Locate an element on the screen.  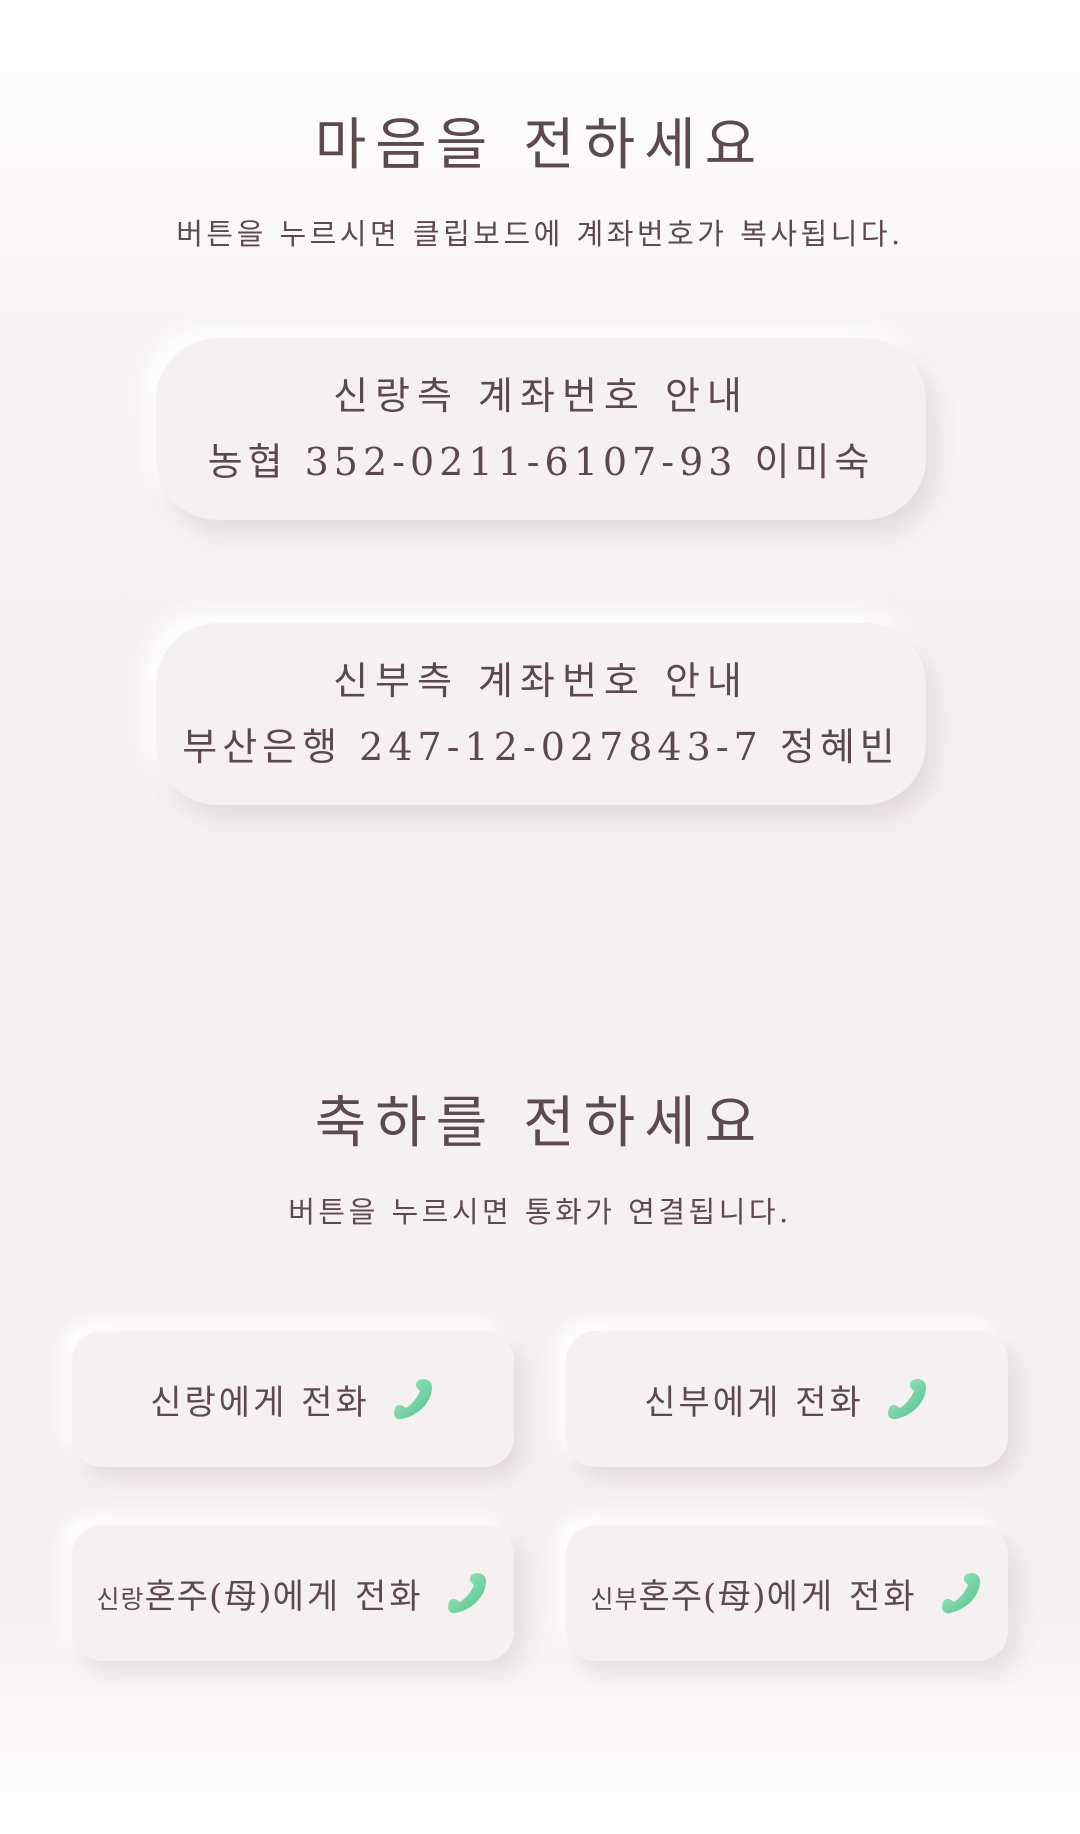
call-bride-mother-label: 신부혼주(母)에게 전화 is located at coordinates (753, 1593).